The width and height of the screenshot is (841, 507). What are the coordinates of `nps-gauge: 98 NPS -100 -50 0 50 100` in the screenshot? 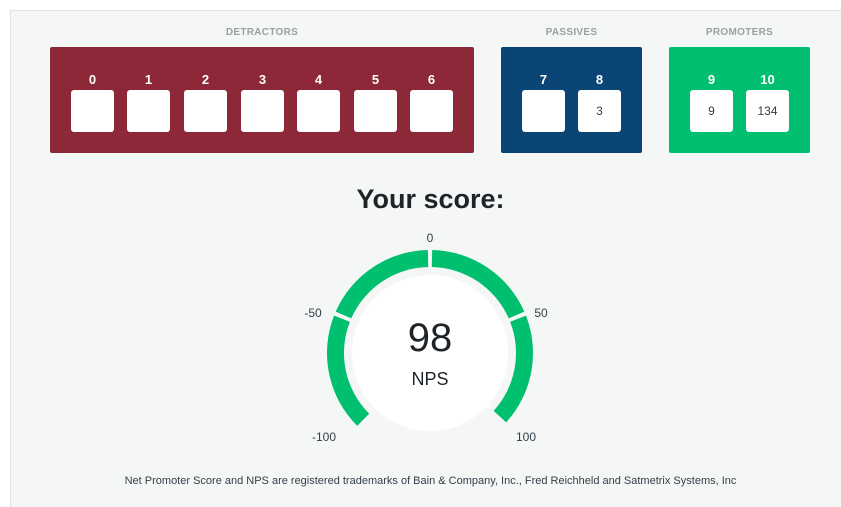 It's located at (426, 337).